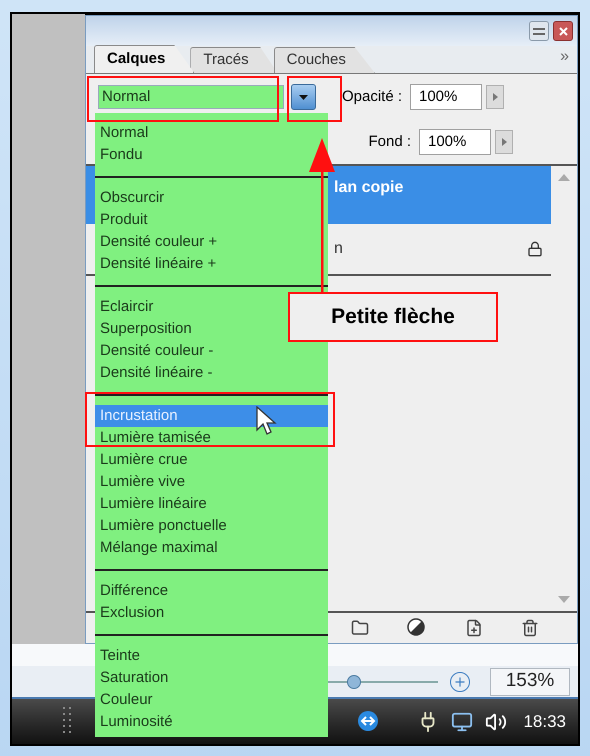  Describe the element at coordinates (369, 188) in the screenshot. I see `layer-name: lan copie` at that location.